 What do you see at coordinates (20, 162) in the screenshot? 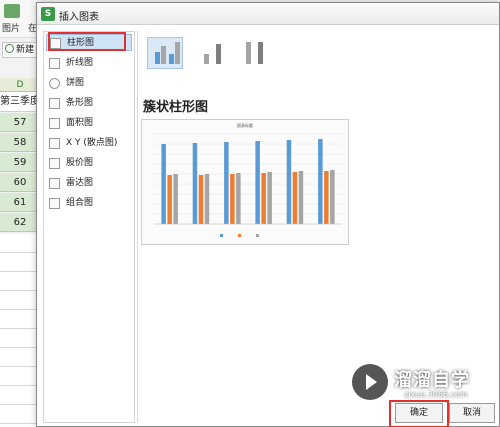
I see `table-cell: 59` at bounding box center [20, 162].